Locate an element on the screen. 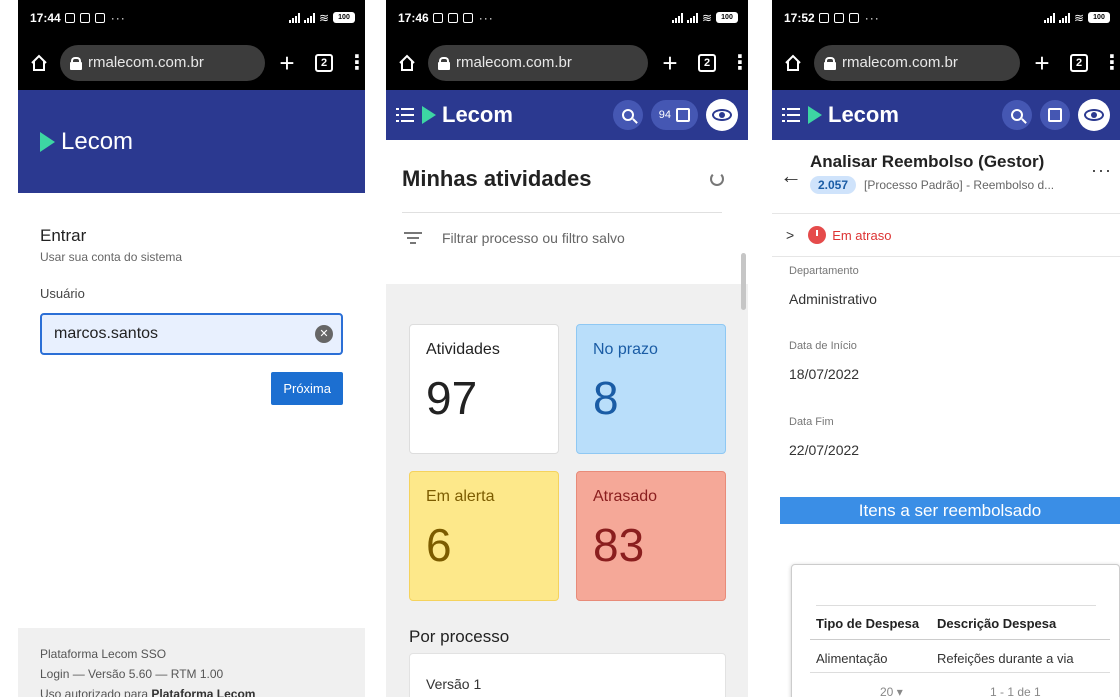 This screenshot has height=697, width=1120. field-value: 22/07/2022 is located at coordinates (824, 450).